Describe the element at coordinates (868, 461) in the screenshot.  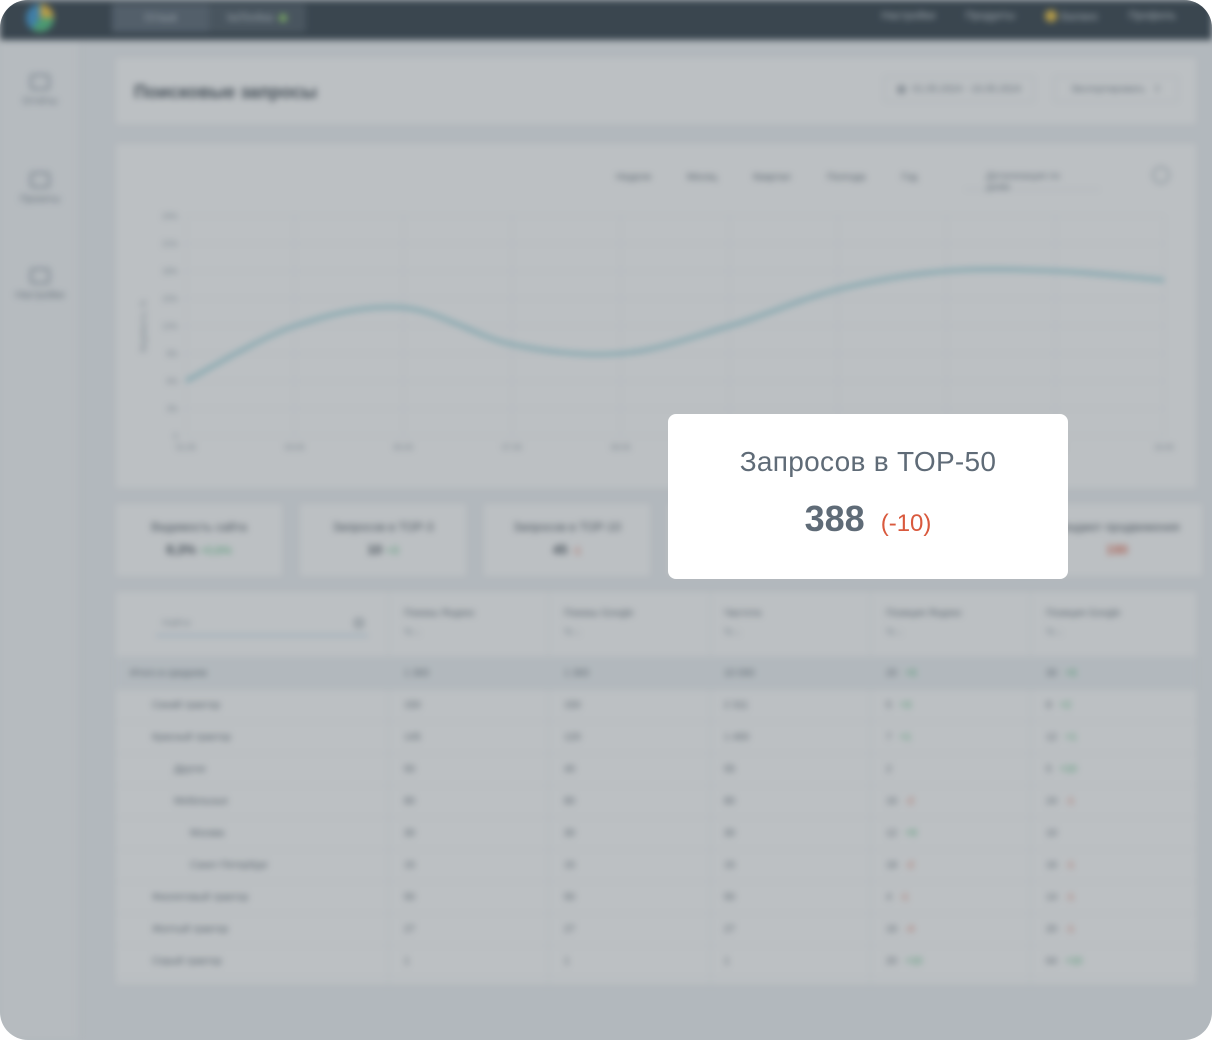
I see `popup-title: Запросов в TOP-50` at that location.